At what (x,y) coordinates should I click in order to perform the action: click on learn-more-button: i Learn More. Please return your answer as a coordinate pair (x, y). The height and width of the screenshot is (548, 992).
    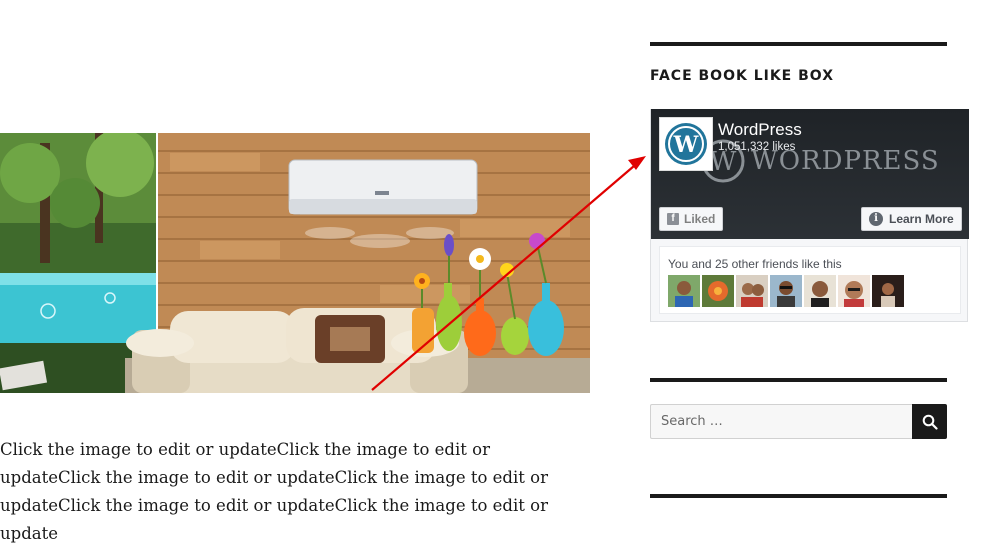
    Looking at the image, I should click on (911, 219).